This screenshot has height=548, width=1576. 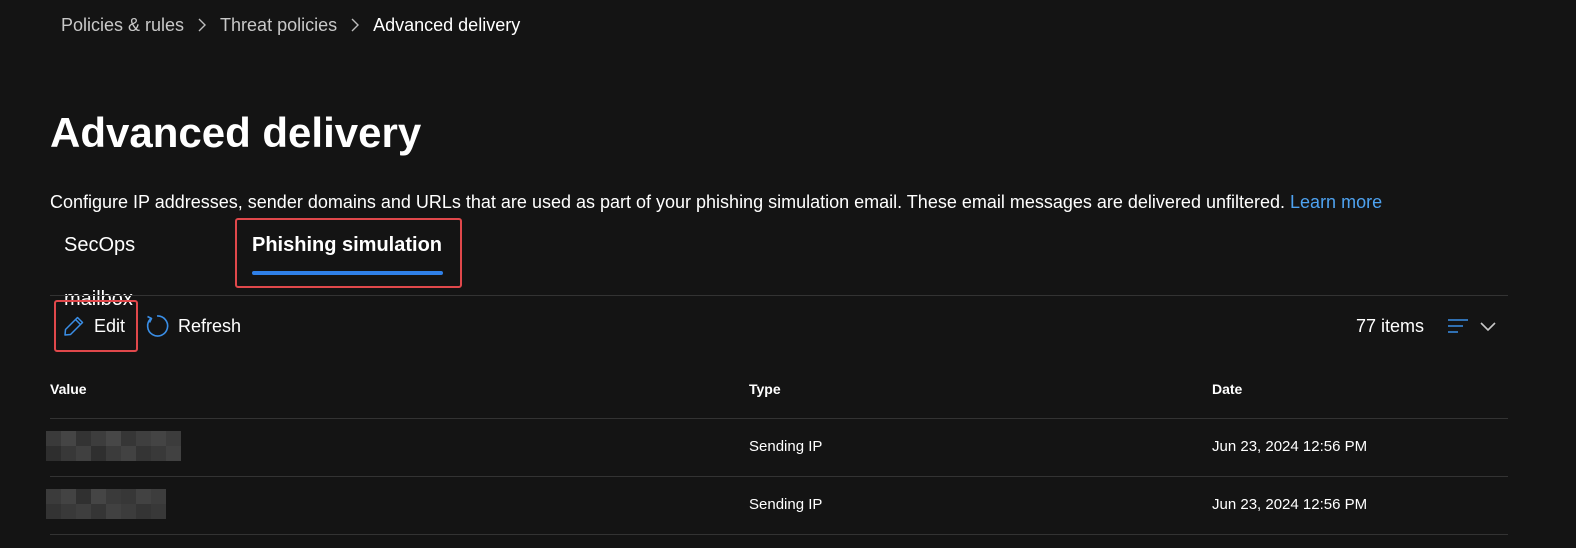 I want to click on table-header: Value Type Date, so click(x=779, y=392).